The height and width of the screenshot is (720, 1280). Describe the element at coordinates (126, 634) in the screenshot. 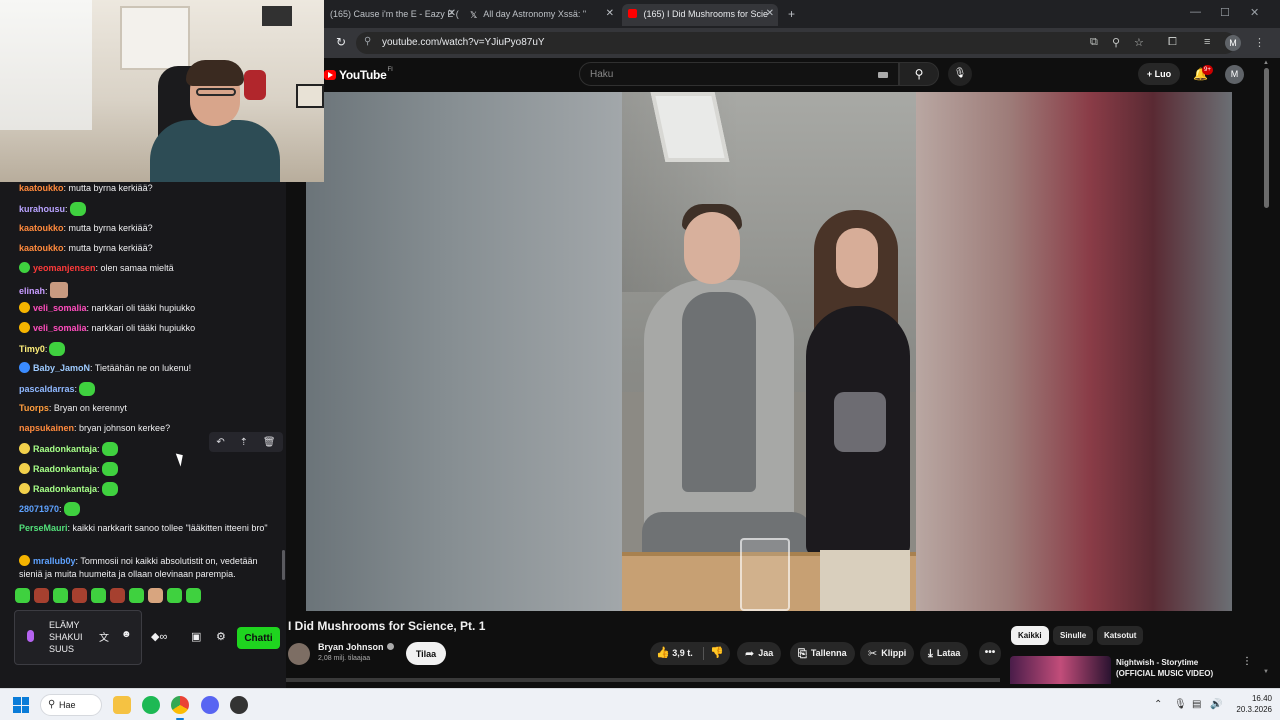

I see `emote-picker-icon: ☻` at that location.